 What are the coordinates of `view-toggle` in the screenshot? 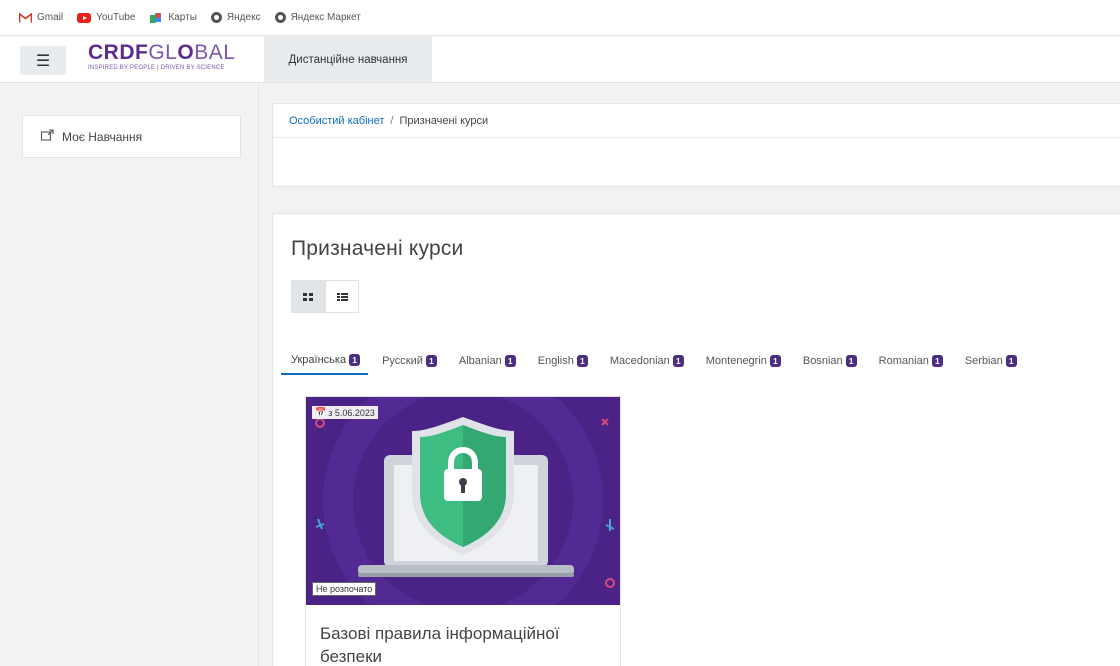 It's located at (325, 296).